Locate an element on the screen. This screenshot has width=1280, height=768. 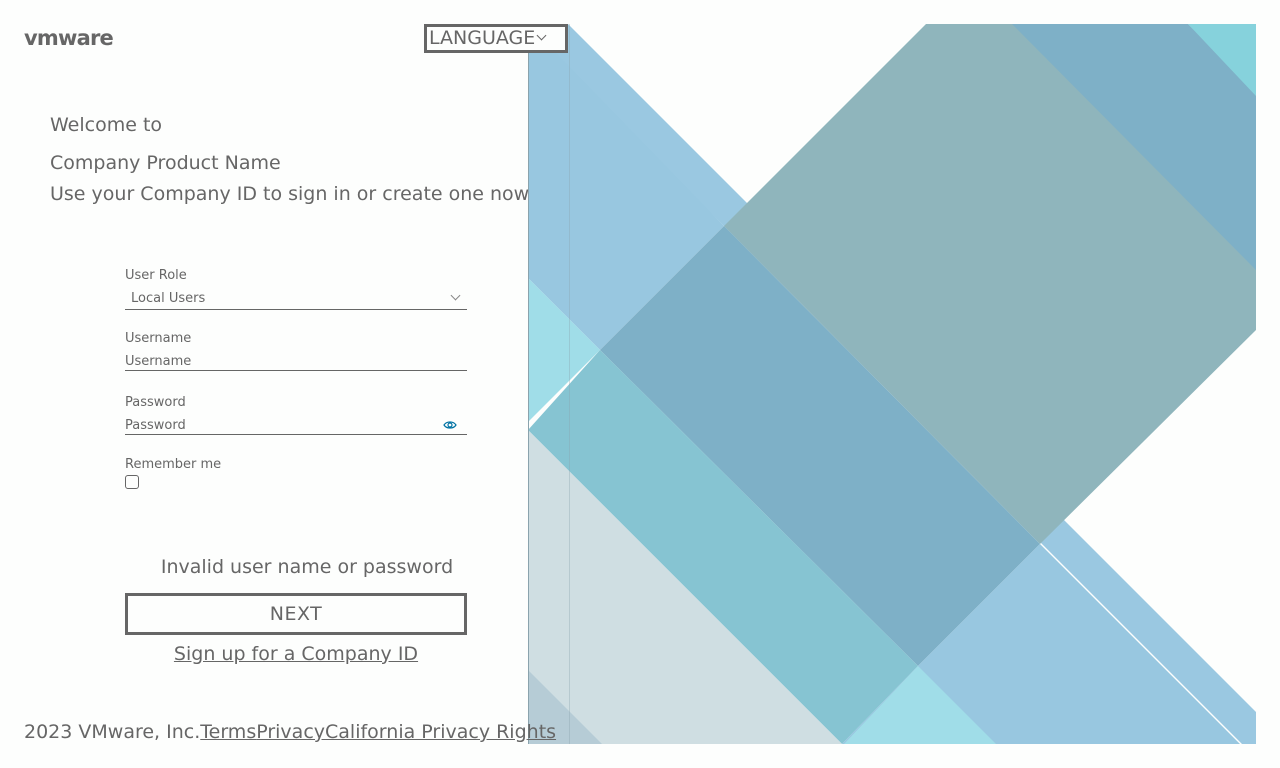
username-label: Username is located at coordinates (158, 338).